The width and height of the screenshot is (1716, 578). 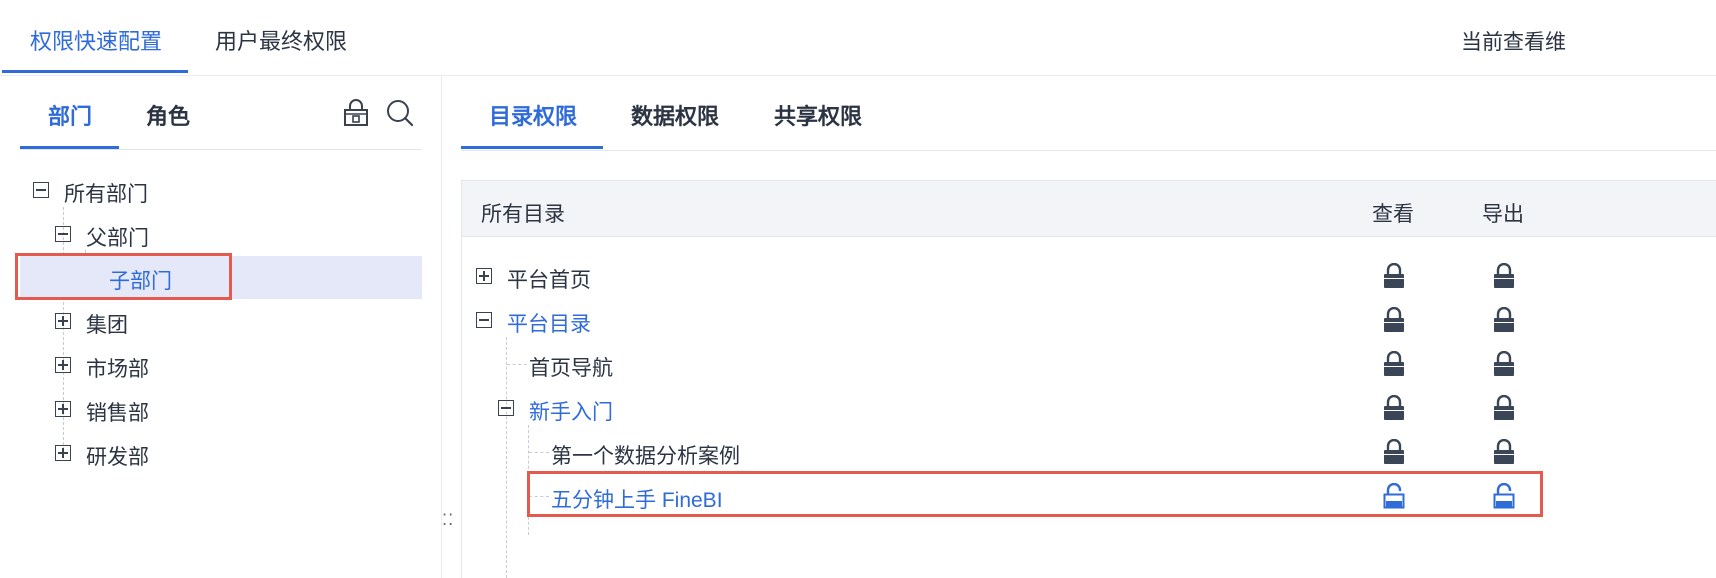 I want to click on tab-data-permission: 数据权限, so click(x=675, y=115).